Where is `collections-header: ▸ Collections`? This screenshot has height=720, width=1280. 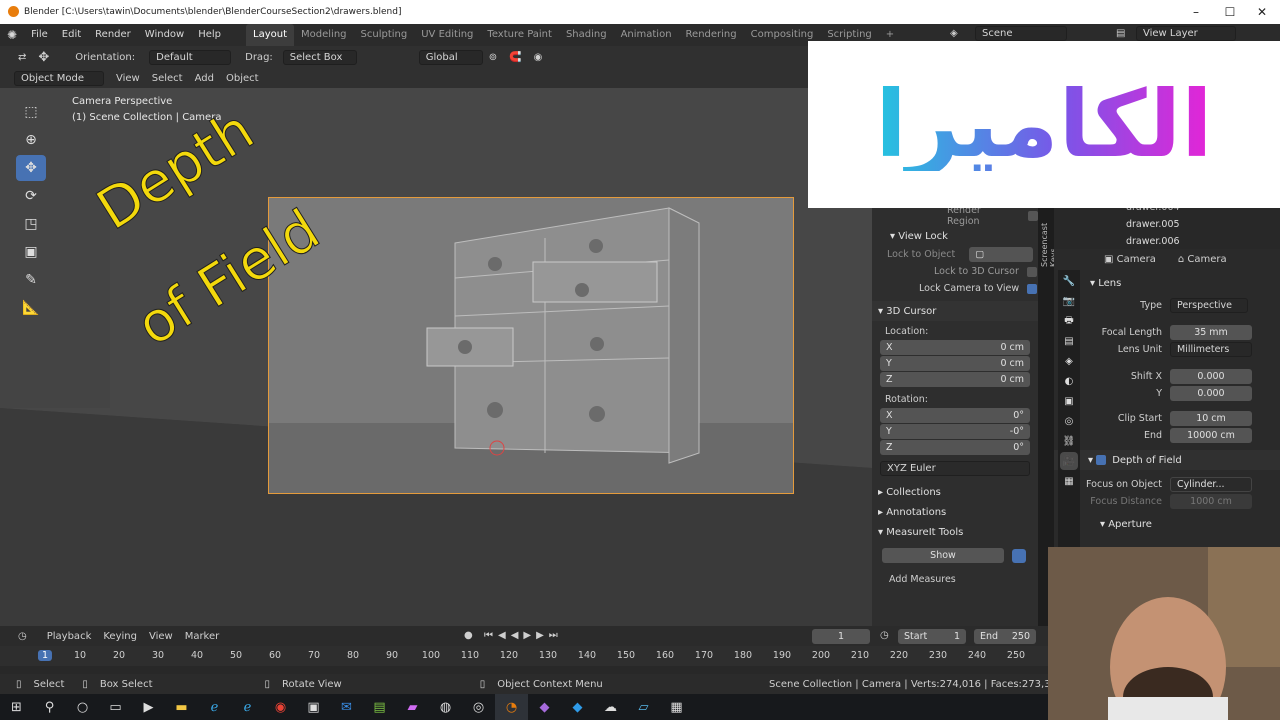
collections-header: ▸ Collections is located at coordinates (955, 492).